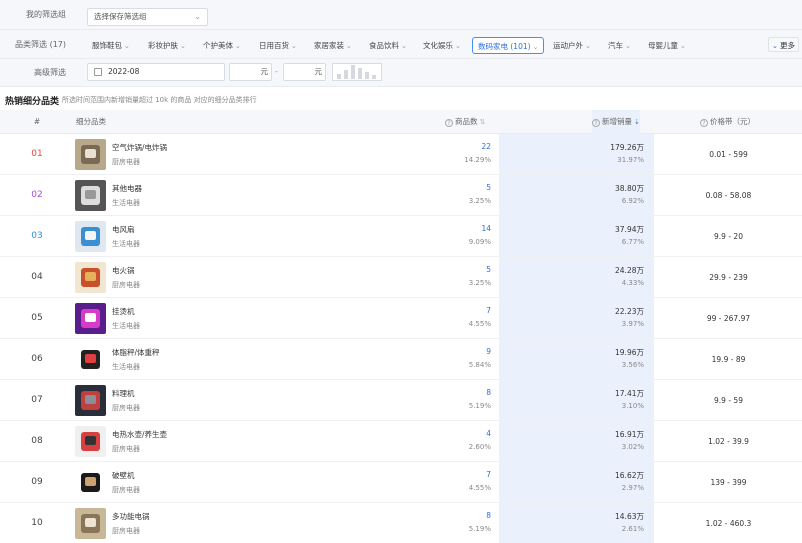 Image resolution: width=802 pixels, height=543 pixels. What do you see at coordinates (167, 45) in the screenshot?
I see `category-filter-item: 彩妆护肤 ⌄` at bounding box center [167, 45].